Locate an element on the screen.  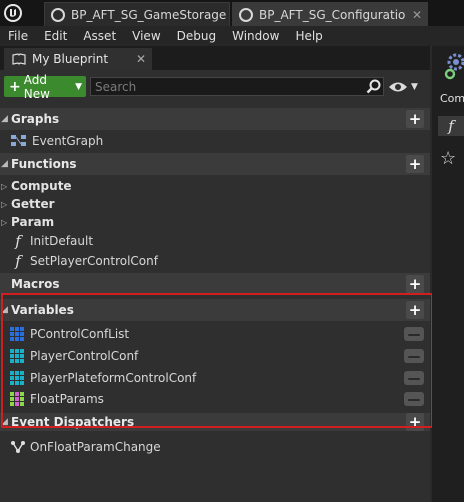
menu-debug: Debug is located at coordinates (196, 36).